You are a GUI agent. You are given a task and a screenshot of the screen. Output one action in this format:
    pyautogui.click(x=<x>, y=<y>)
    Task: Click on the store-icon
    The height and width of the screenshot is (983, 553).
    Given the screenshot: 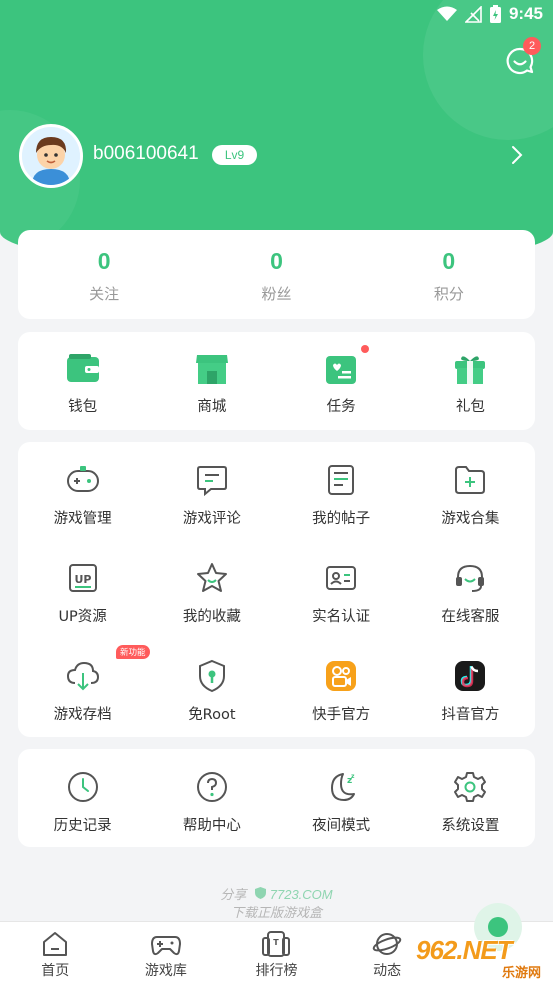 What is the action you would take?
    pyautogui.click(x=212, y=369)
    